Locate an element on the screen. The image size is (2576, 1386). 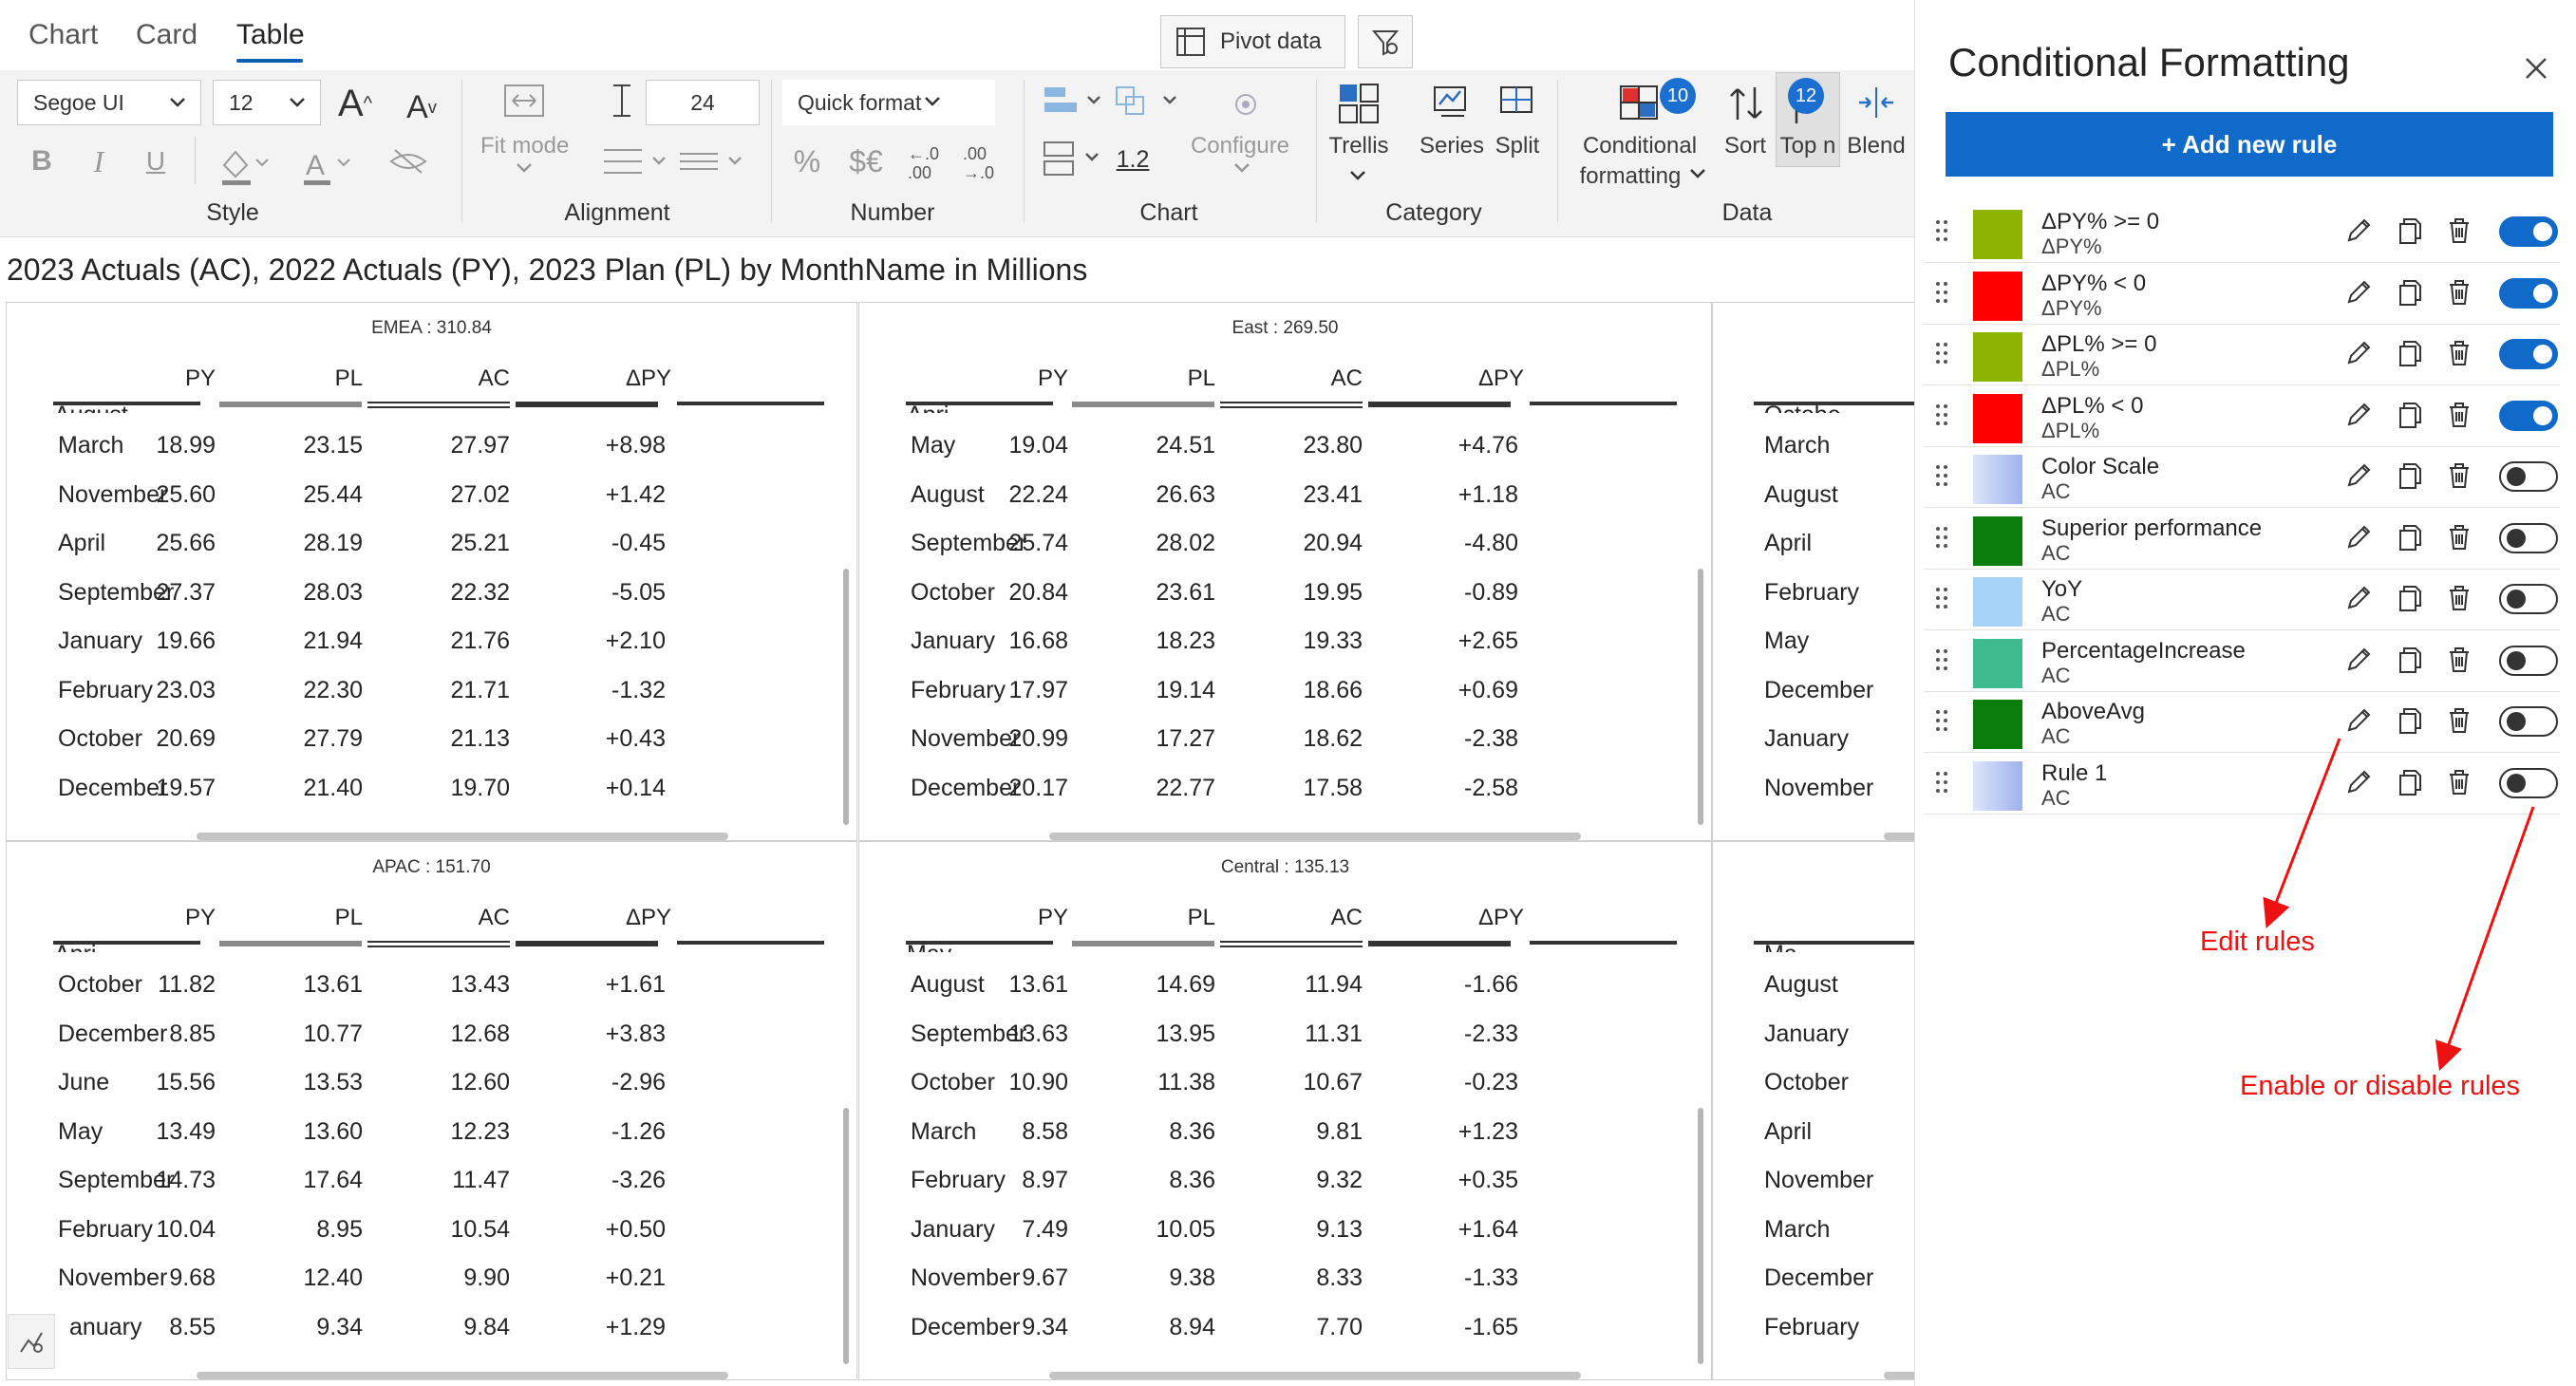
font-size-dropdown: 12 is located at coordinates (267, 102).